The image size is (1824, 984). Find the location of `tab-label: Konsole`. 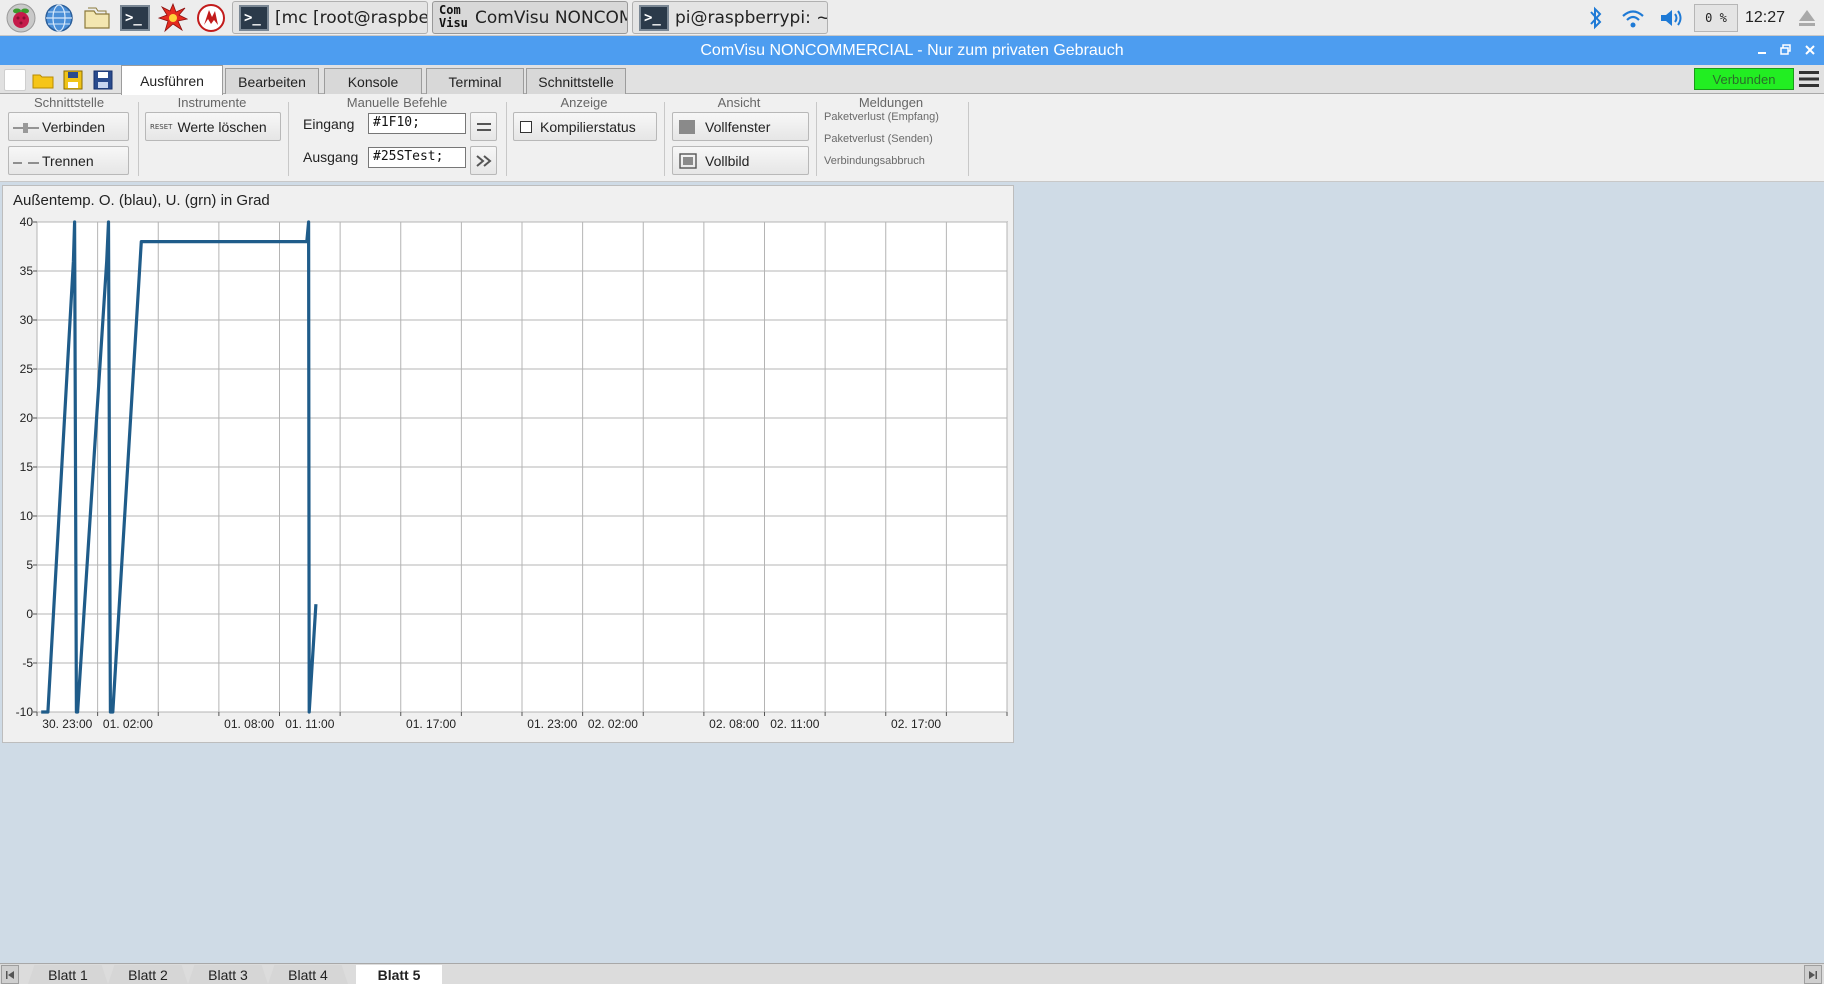

tab-label: Konsole is located at coordinates (373, 81).